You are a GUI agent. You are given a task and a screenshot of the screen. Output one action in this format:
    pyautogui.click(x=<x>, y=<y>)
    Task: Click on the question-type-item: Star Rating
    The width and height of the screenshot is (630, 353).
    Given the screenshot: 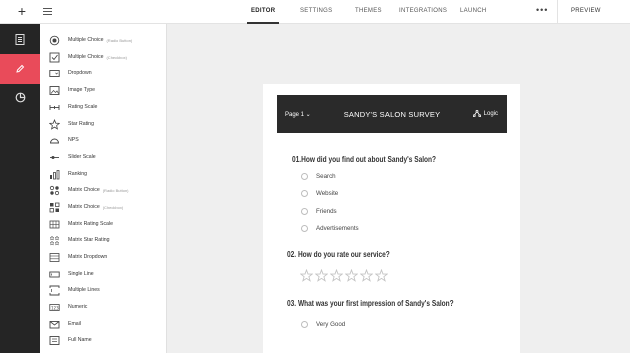 What is the action you would take?
    pyautogui.click(x=103, y=124)
    